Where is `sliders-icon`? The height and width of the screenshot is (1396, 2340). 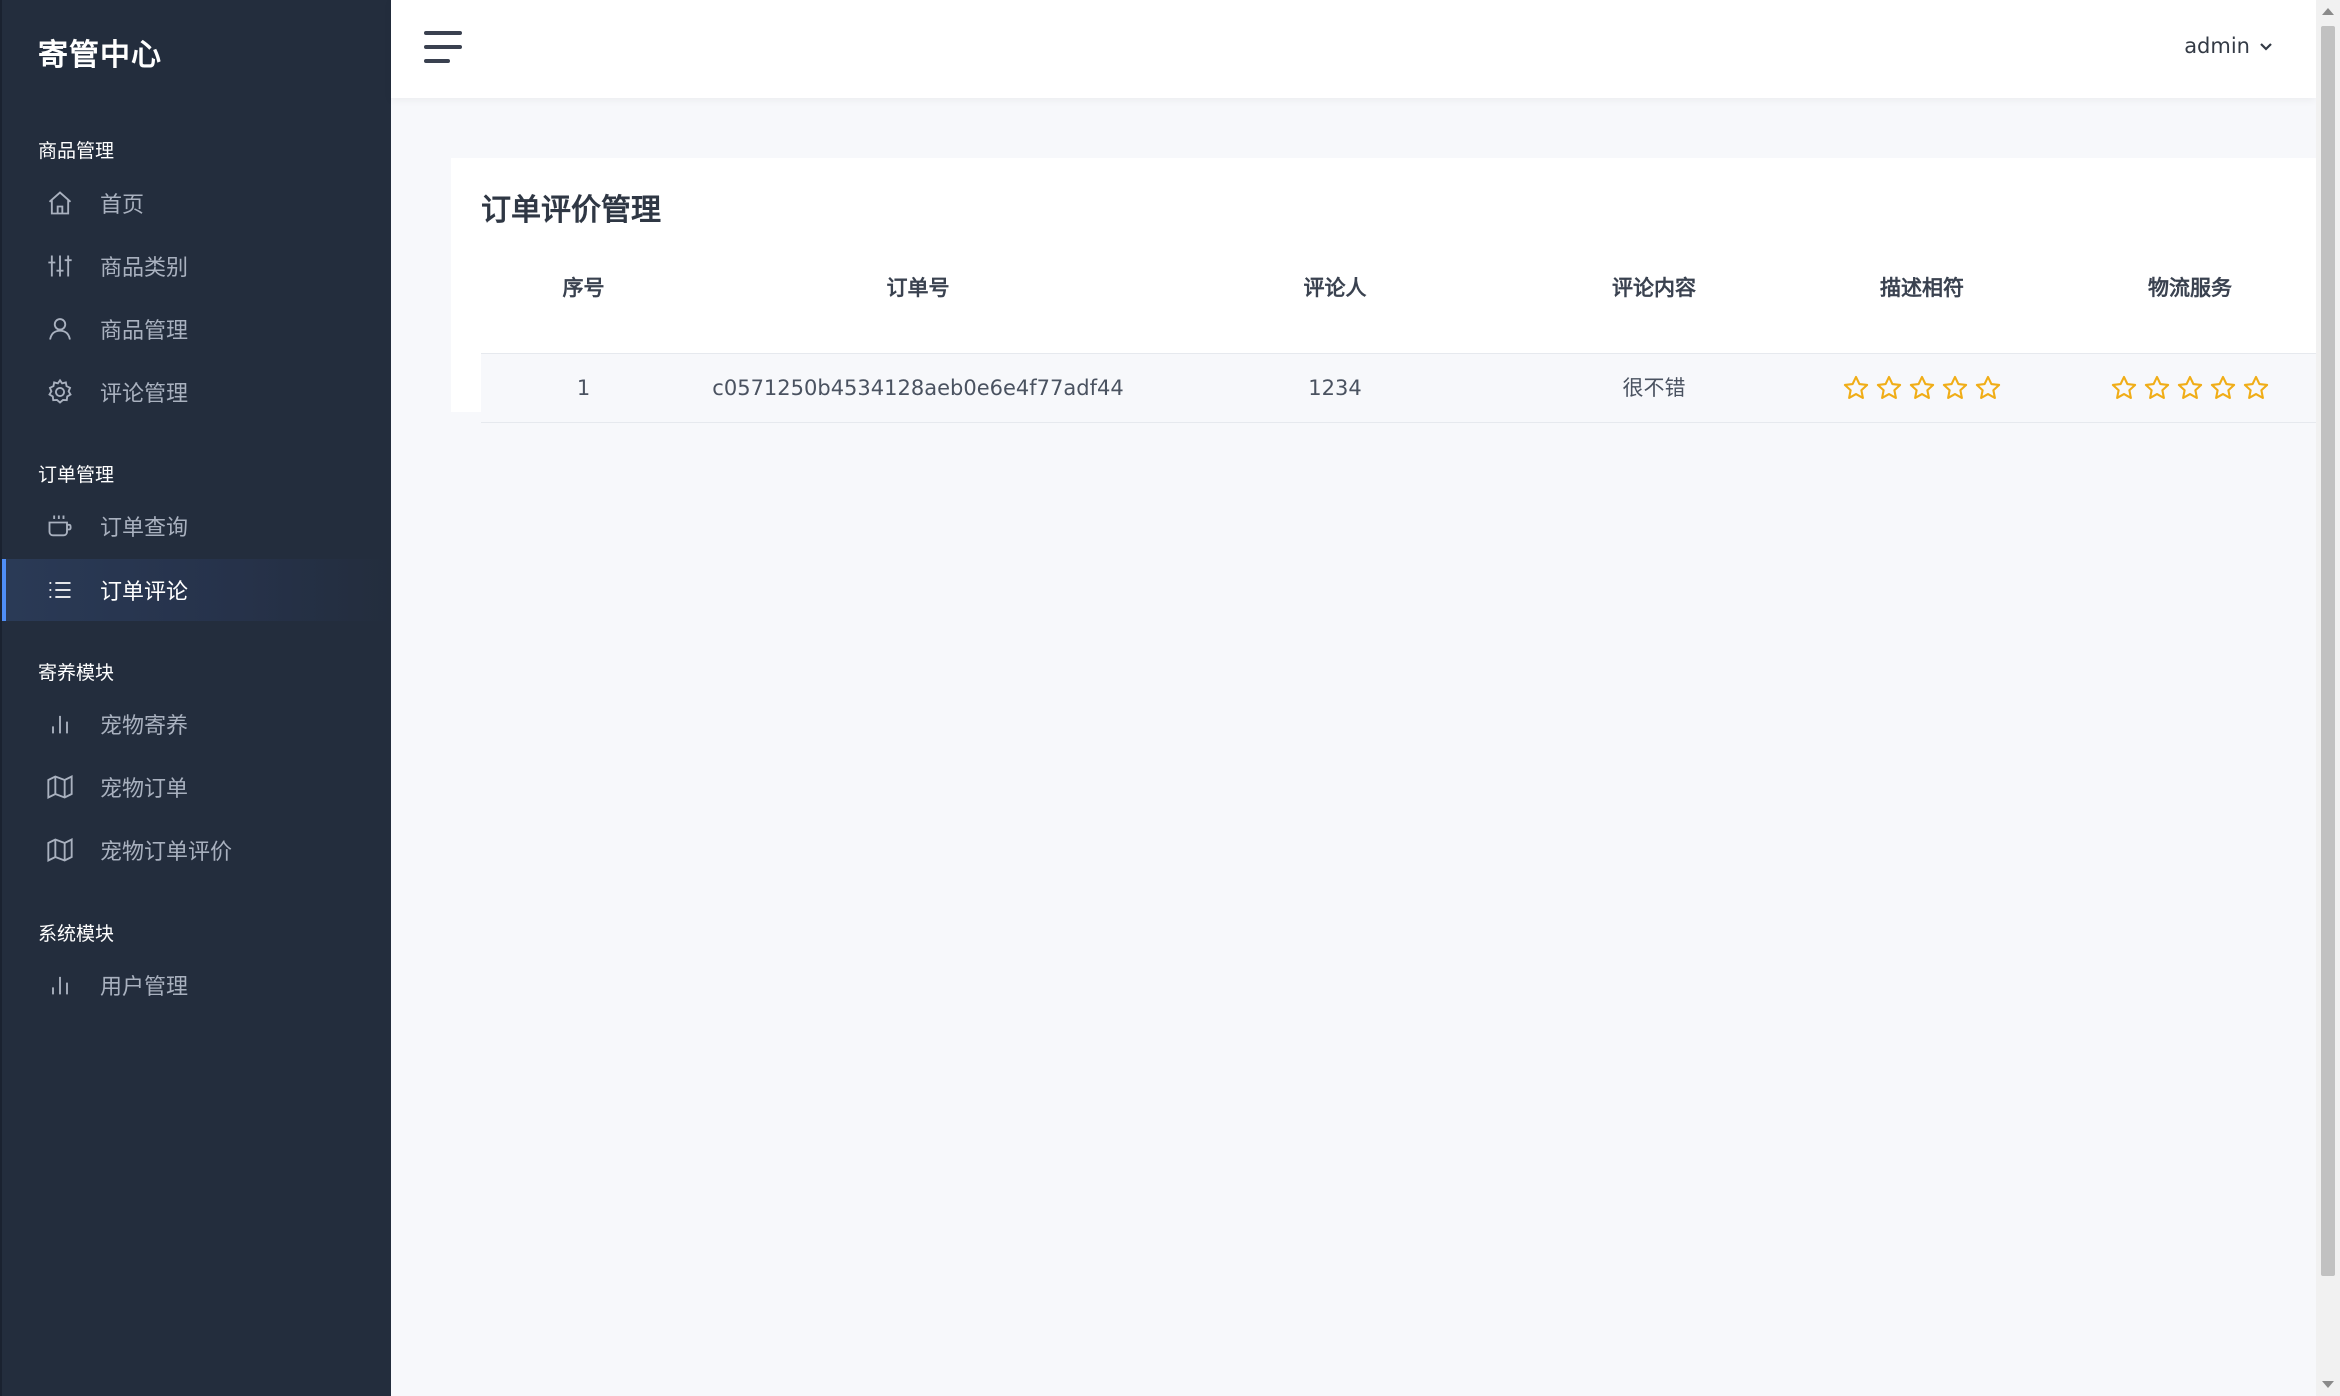
sliders-icon is located at coordinates (60, 266).